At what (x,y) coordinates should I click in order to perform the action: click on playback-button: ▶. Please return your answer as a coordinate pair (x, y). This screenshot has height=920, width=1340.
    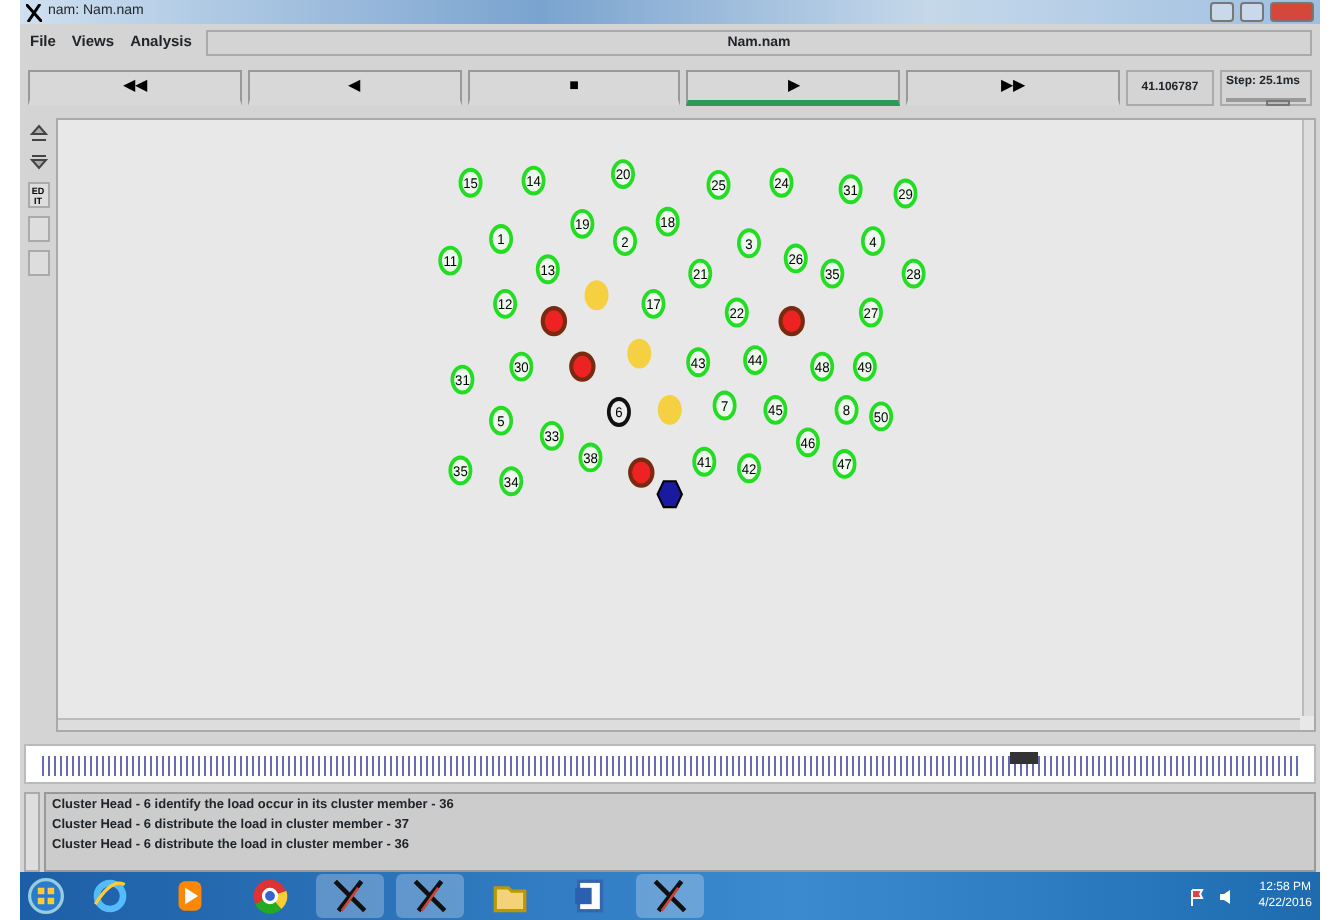
    Looking at the image, I should click on (793, 88).